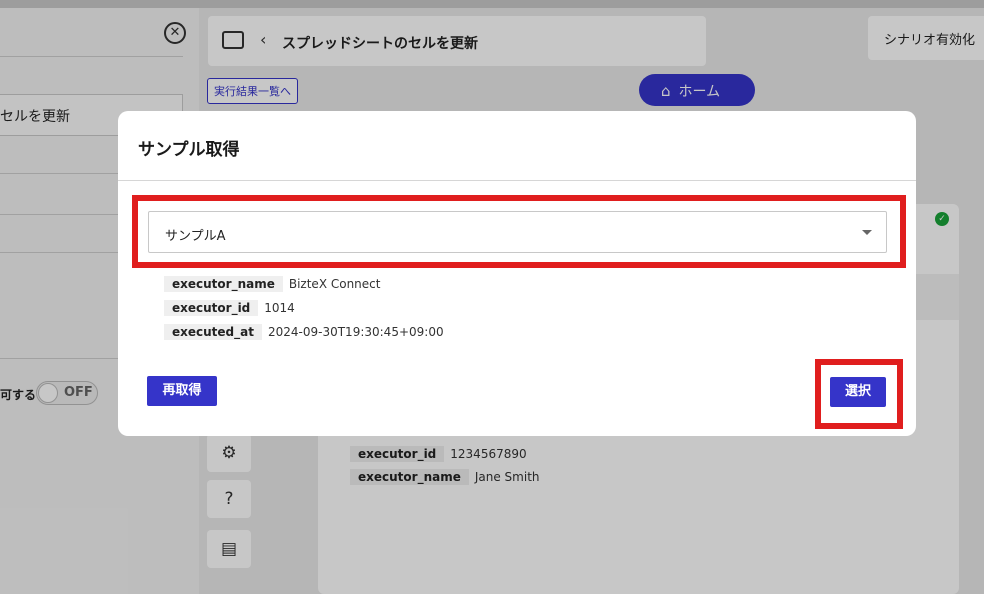 Image resolution: width=984 pixels, height=594 pixels. I want to click on meta-row: executor_name BizteX Connect, so click(272, 284).